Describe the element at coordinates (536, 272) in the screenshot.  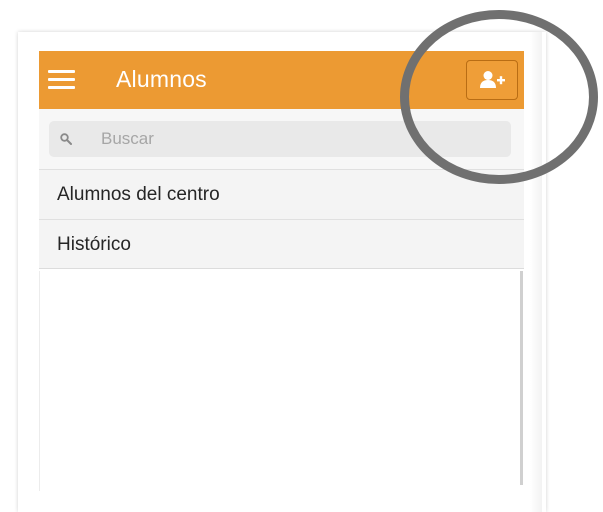
I see `frame-shadow` at that location.